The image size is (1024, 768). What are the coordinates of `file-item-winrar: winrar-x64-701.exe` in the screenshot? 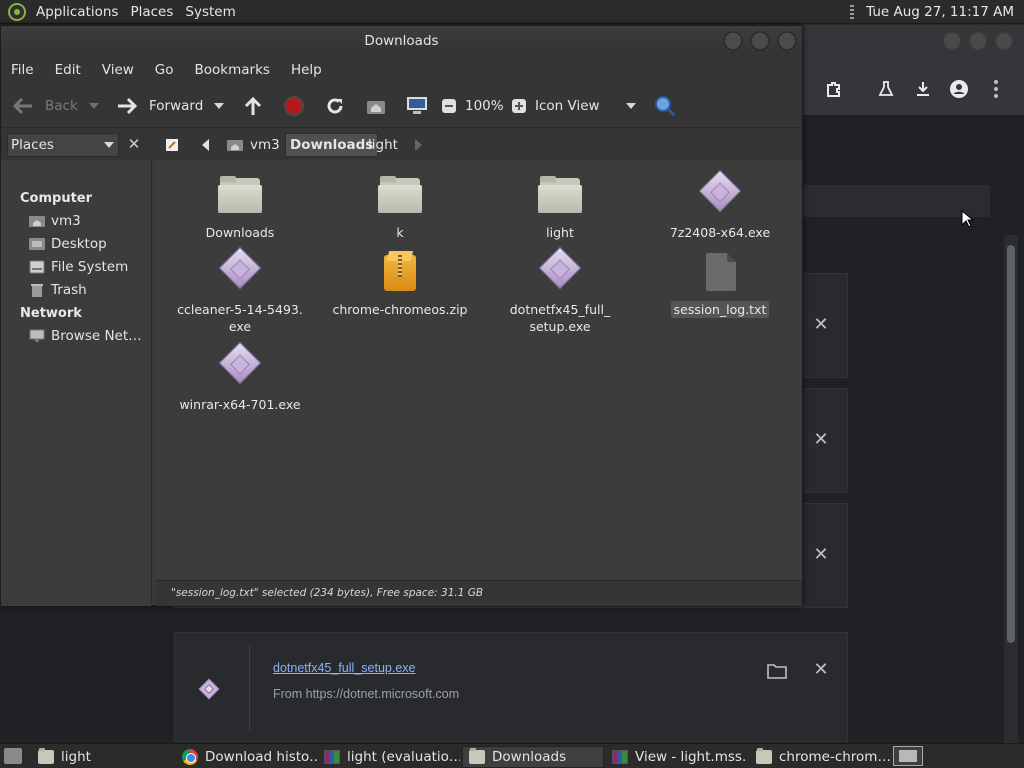 It's located at (240, 377).